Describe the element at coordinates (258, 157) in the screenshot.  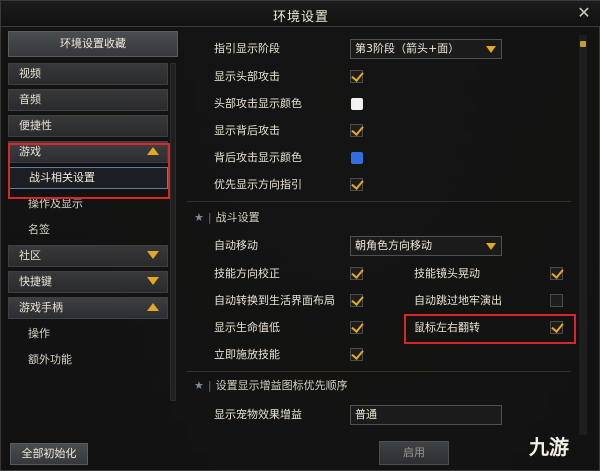
I see `setting-label: 背后攻击显示颜色` at that location.